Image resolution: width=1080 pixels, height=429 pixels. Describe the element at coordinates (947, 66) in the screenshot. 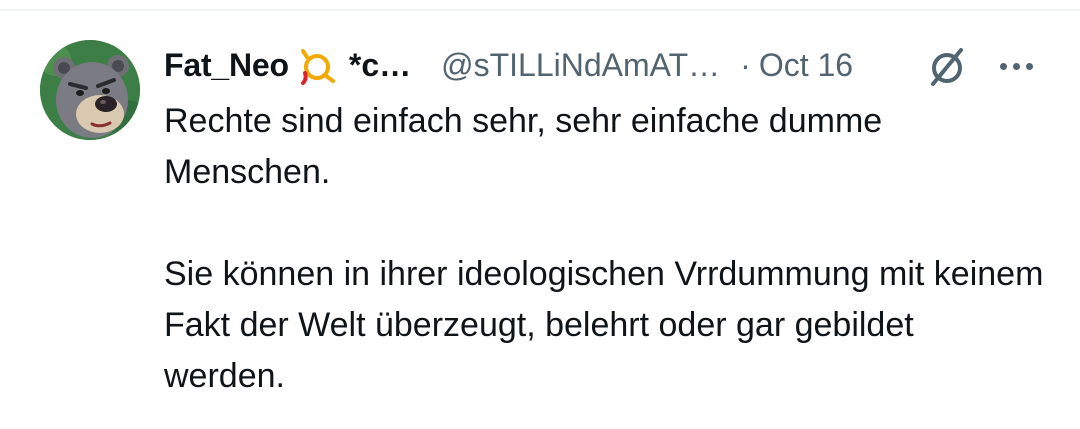

I see `mute-circle-slash-icon` at that location.